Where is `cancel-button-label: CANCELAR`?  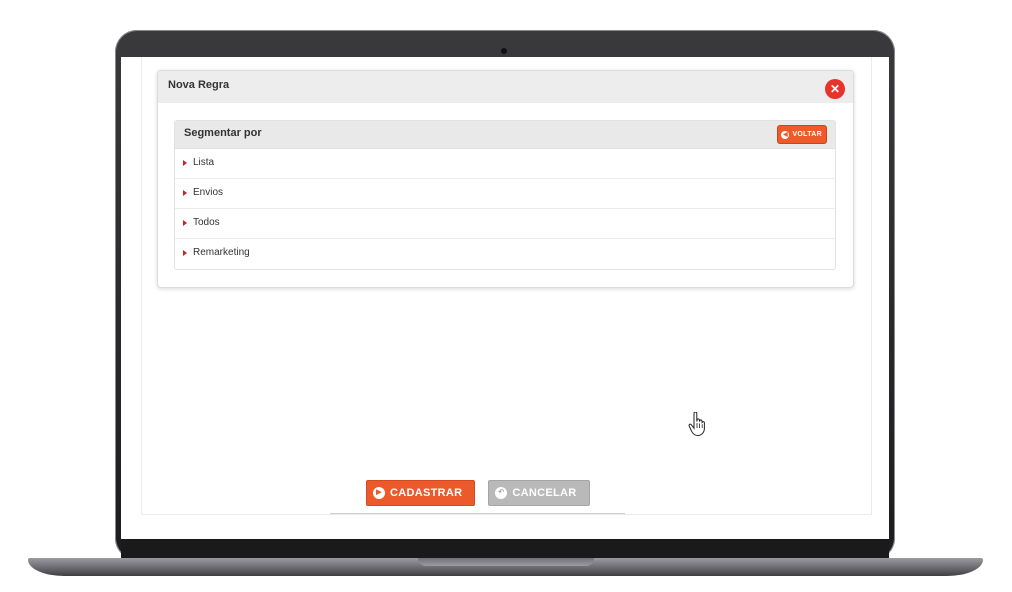
cancel-button-label: CANCELAR is located at coordinates (544, 493).